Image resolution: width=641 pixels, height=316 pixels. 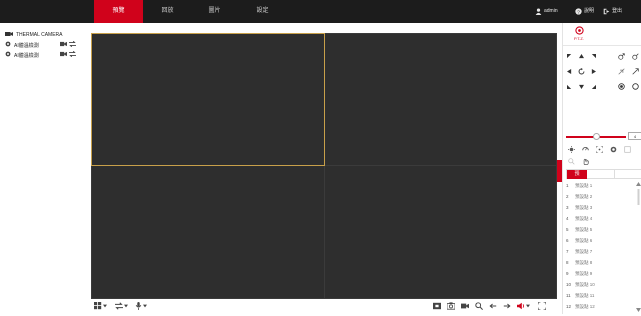 What do you see at coordinates (635, 86) in the screenshot?
I see `iris-close-button` at bounding box center [635, 86].